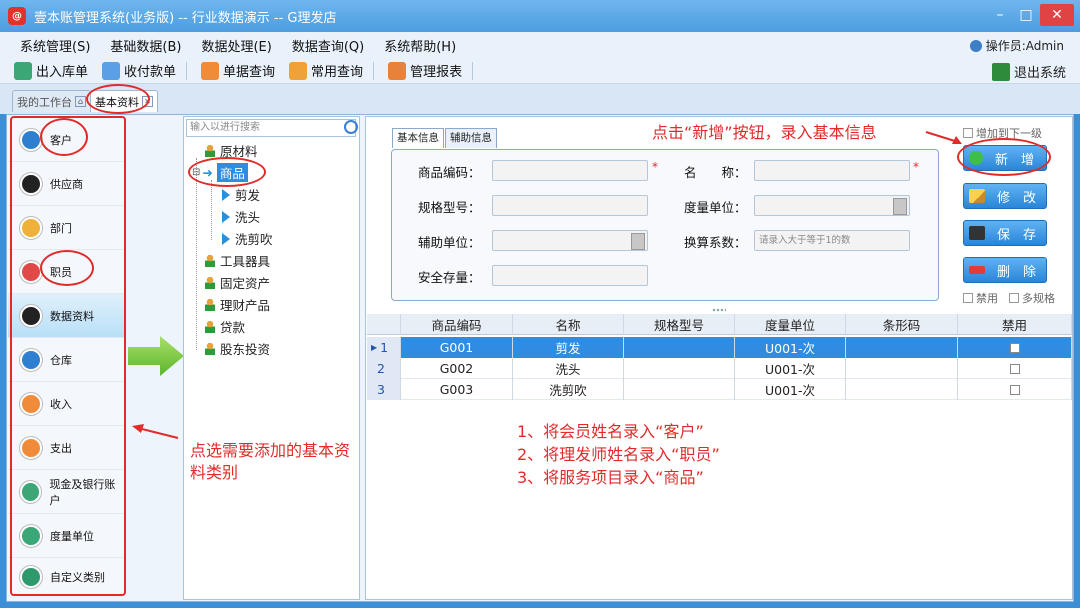 Image resolution: width=1080 pixels, height=608 pixels. Describe the element at coordinates (832, 240) in the screenshot. I see `ratio-input: 请录入大于等于1的数` at that location.